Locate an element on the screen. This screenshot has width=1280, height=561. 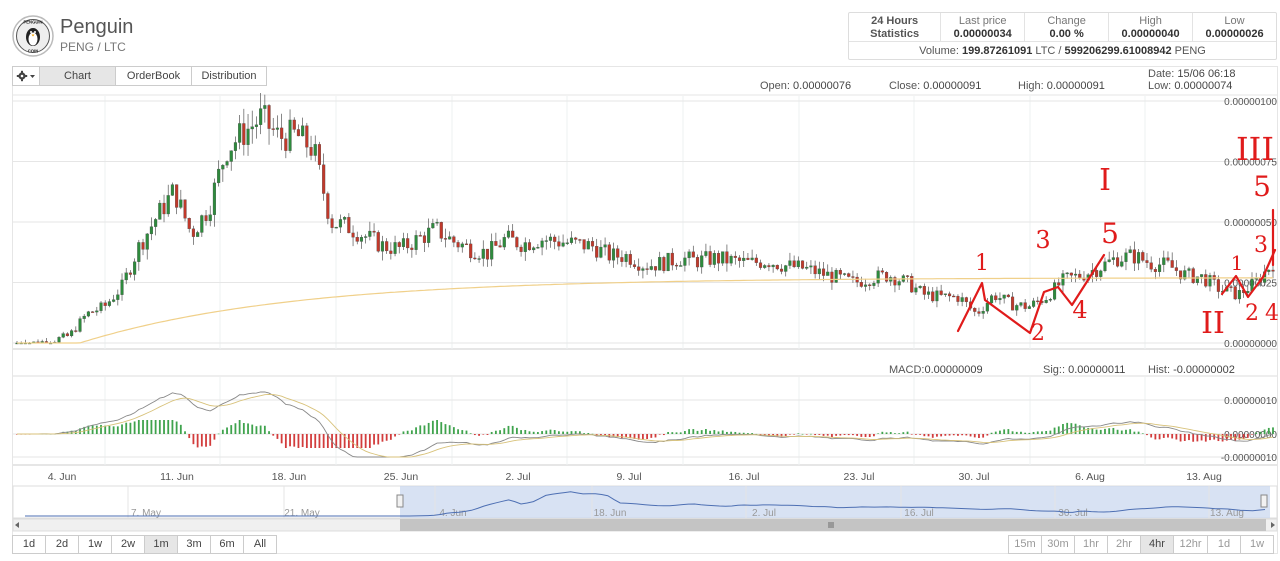
range-button-2d: 2d is located at coordinates (62, 544).